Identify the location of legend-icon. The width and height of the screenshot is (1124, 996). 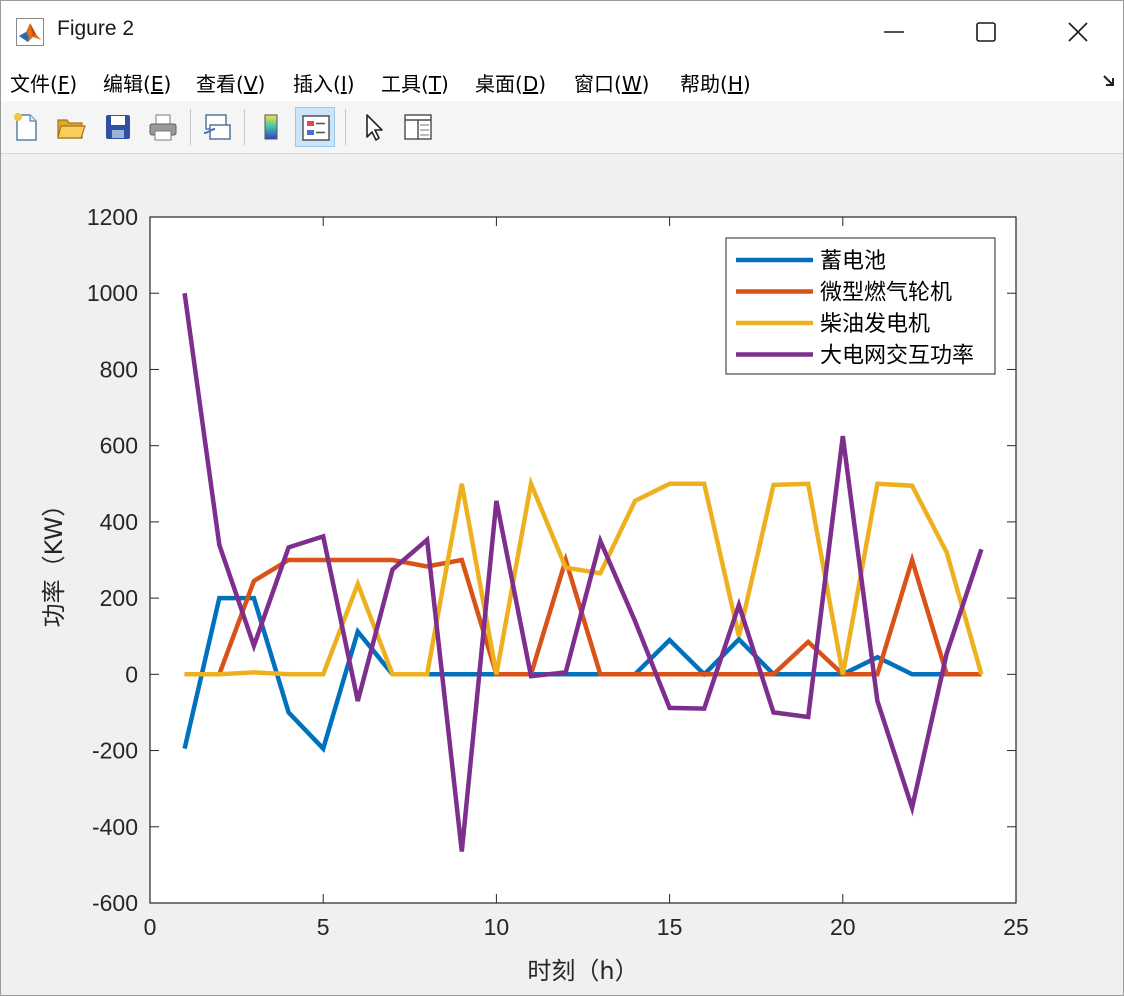
(316, 128).